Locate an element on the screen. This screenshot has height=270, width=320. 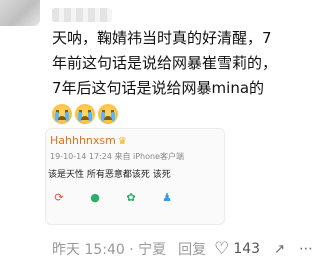
emoji-row is located at coordinates (85, 114).